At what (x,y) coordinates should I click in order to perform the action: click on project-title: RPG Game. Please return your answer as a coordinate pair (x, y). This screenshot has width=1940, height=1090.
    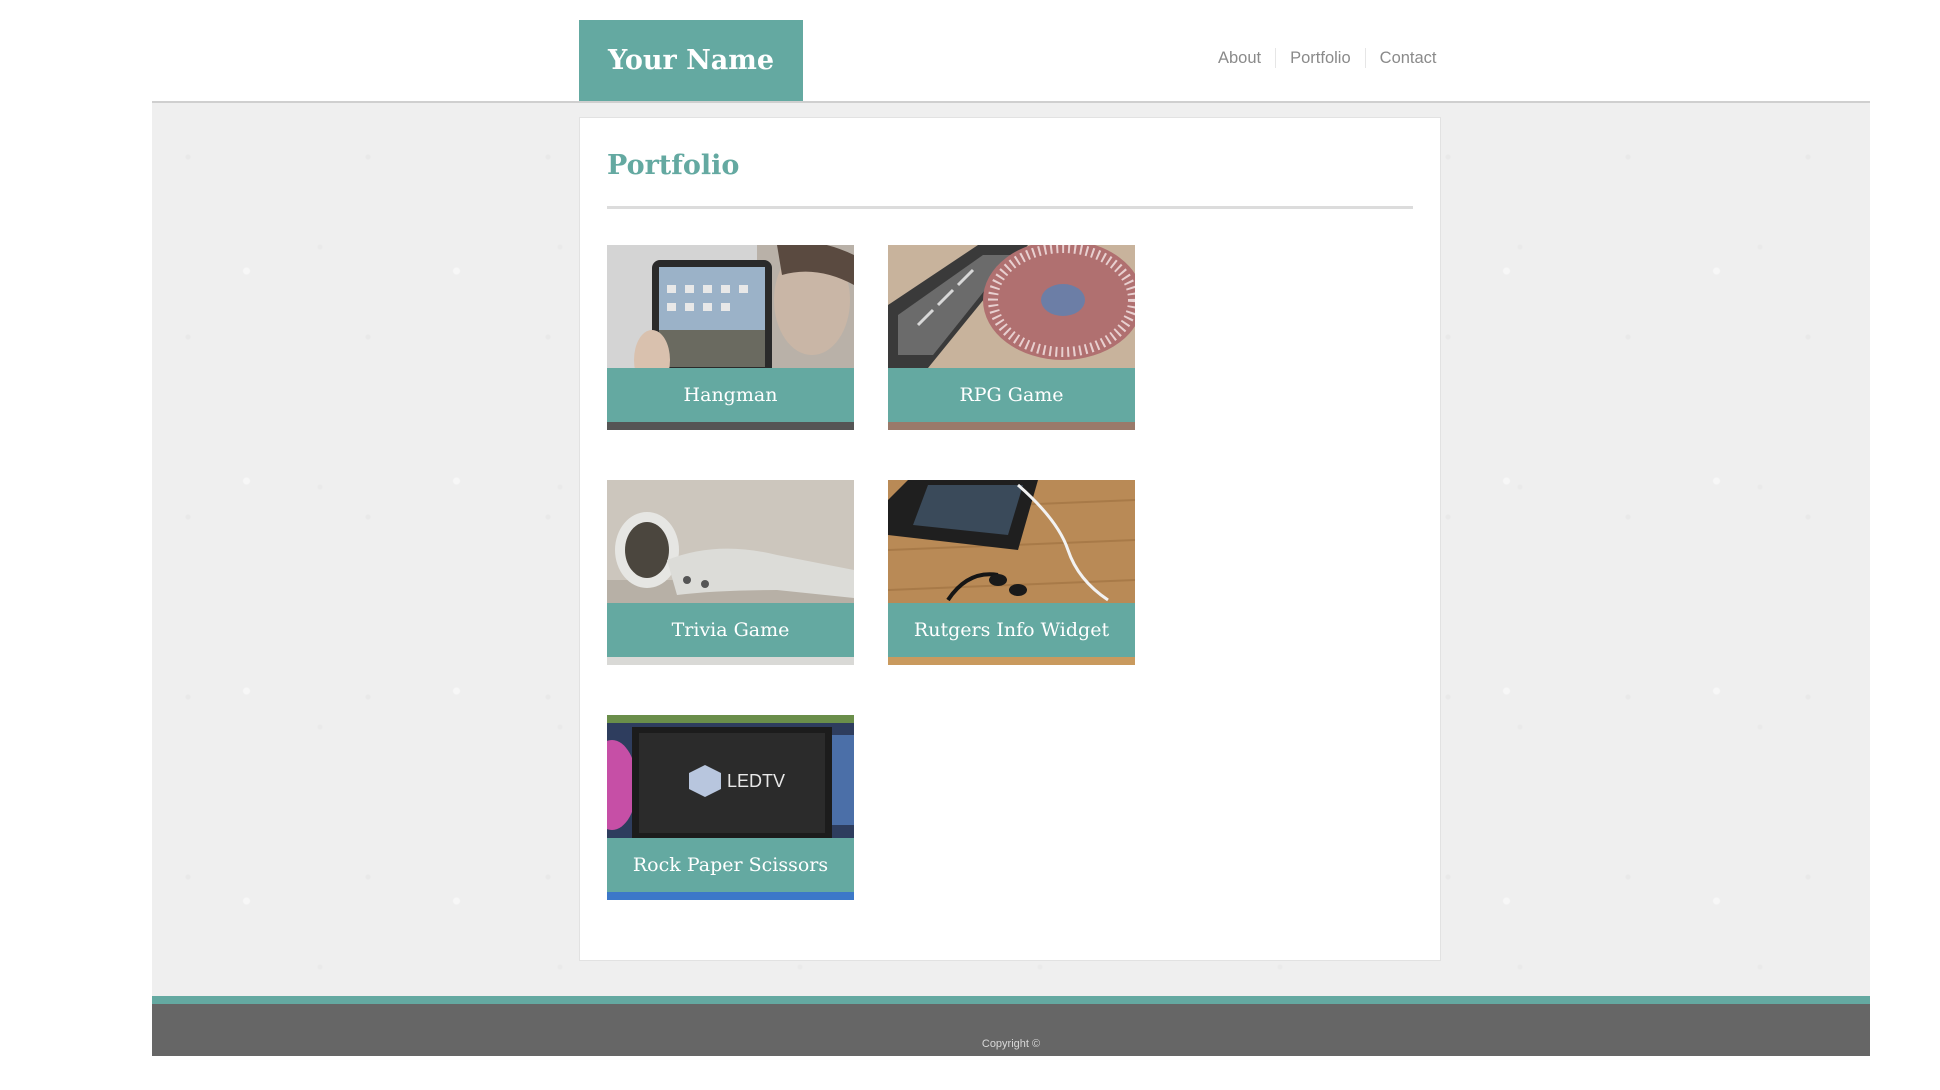
    Looking at the image, I should click on (1011, 395).